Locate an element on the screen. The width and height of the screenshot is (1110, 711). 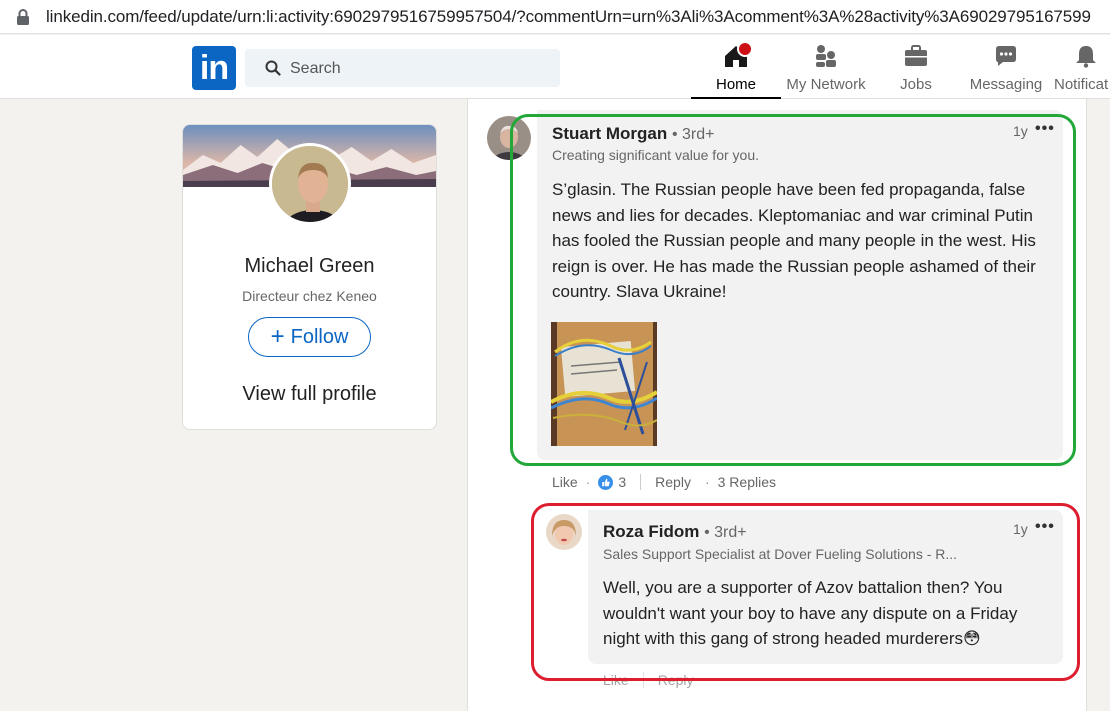
comment-reply-button: Reply is located at coordinates (673, 482).